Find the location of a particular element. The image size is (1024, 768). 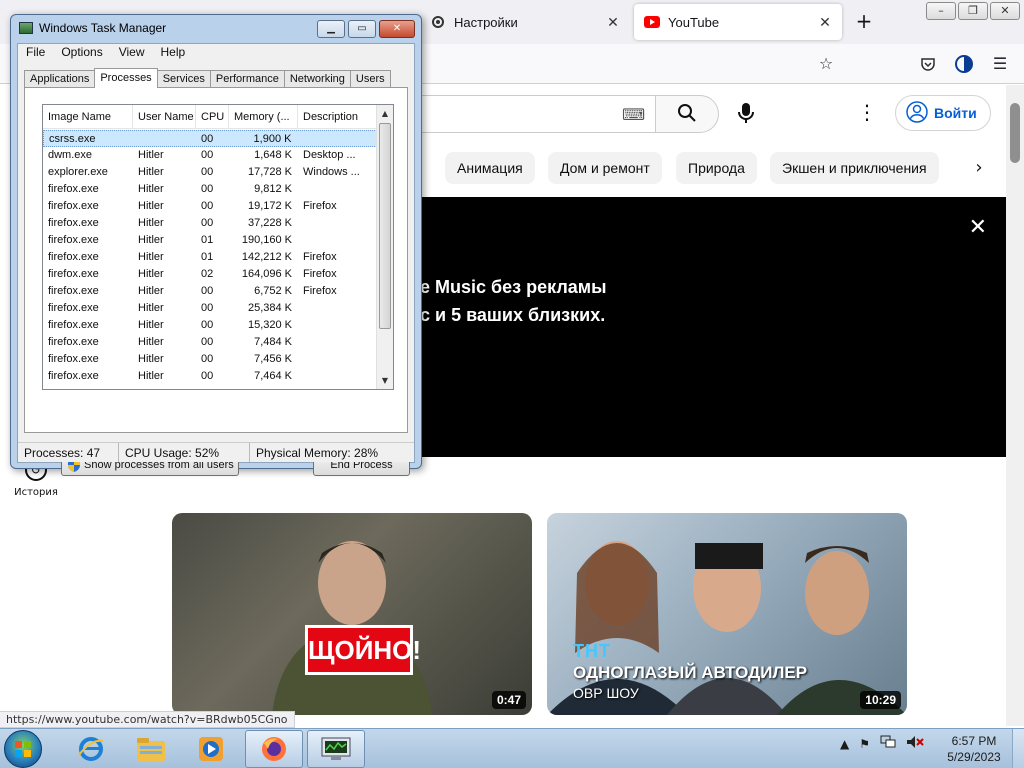

windows-logo-icon is located at coordinates (23, 749).